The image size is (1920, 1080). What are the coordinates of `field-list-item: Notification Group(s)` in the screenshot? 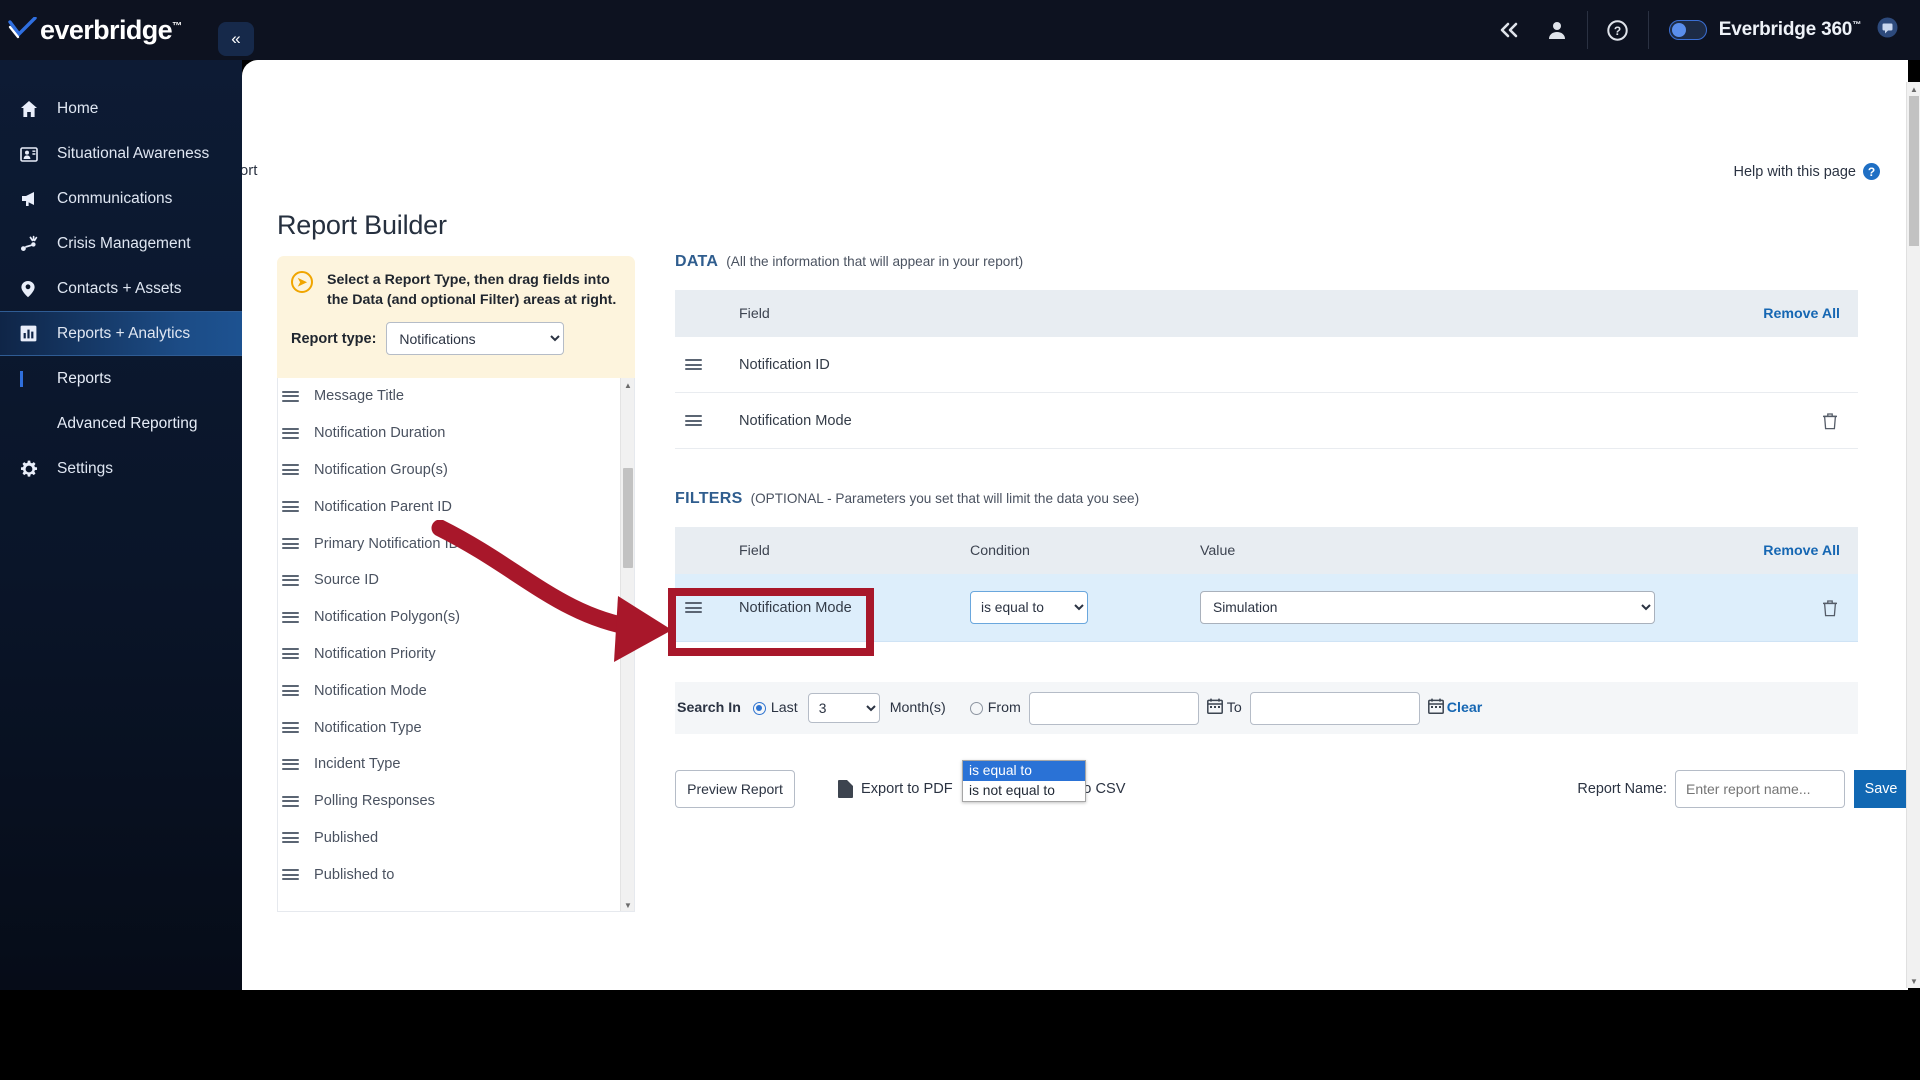 It's located at (456, 470).